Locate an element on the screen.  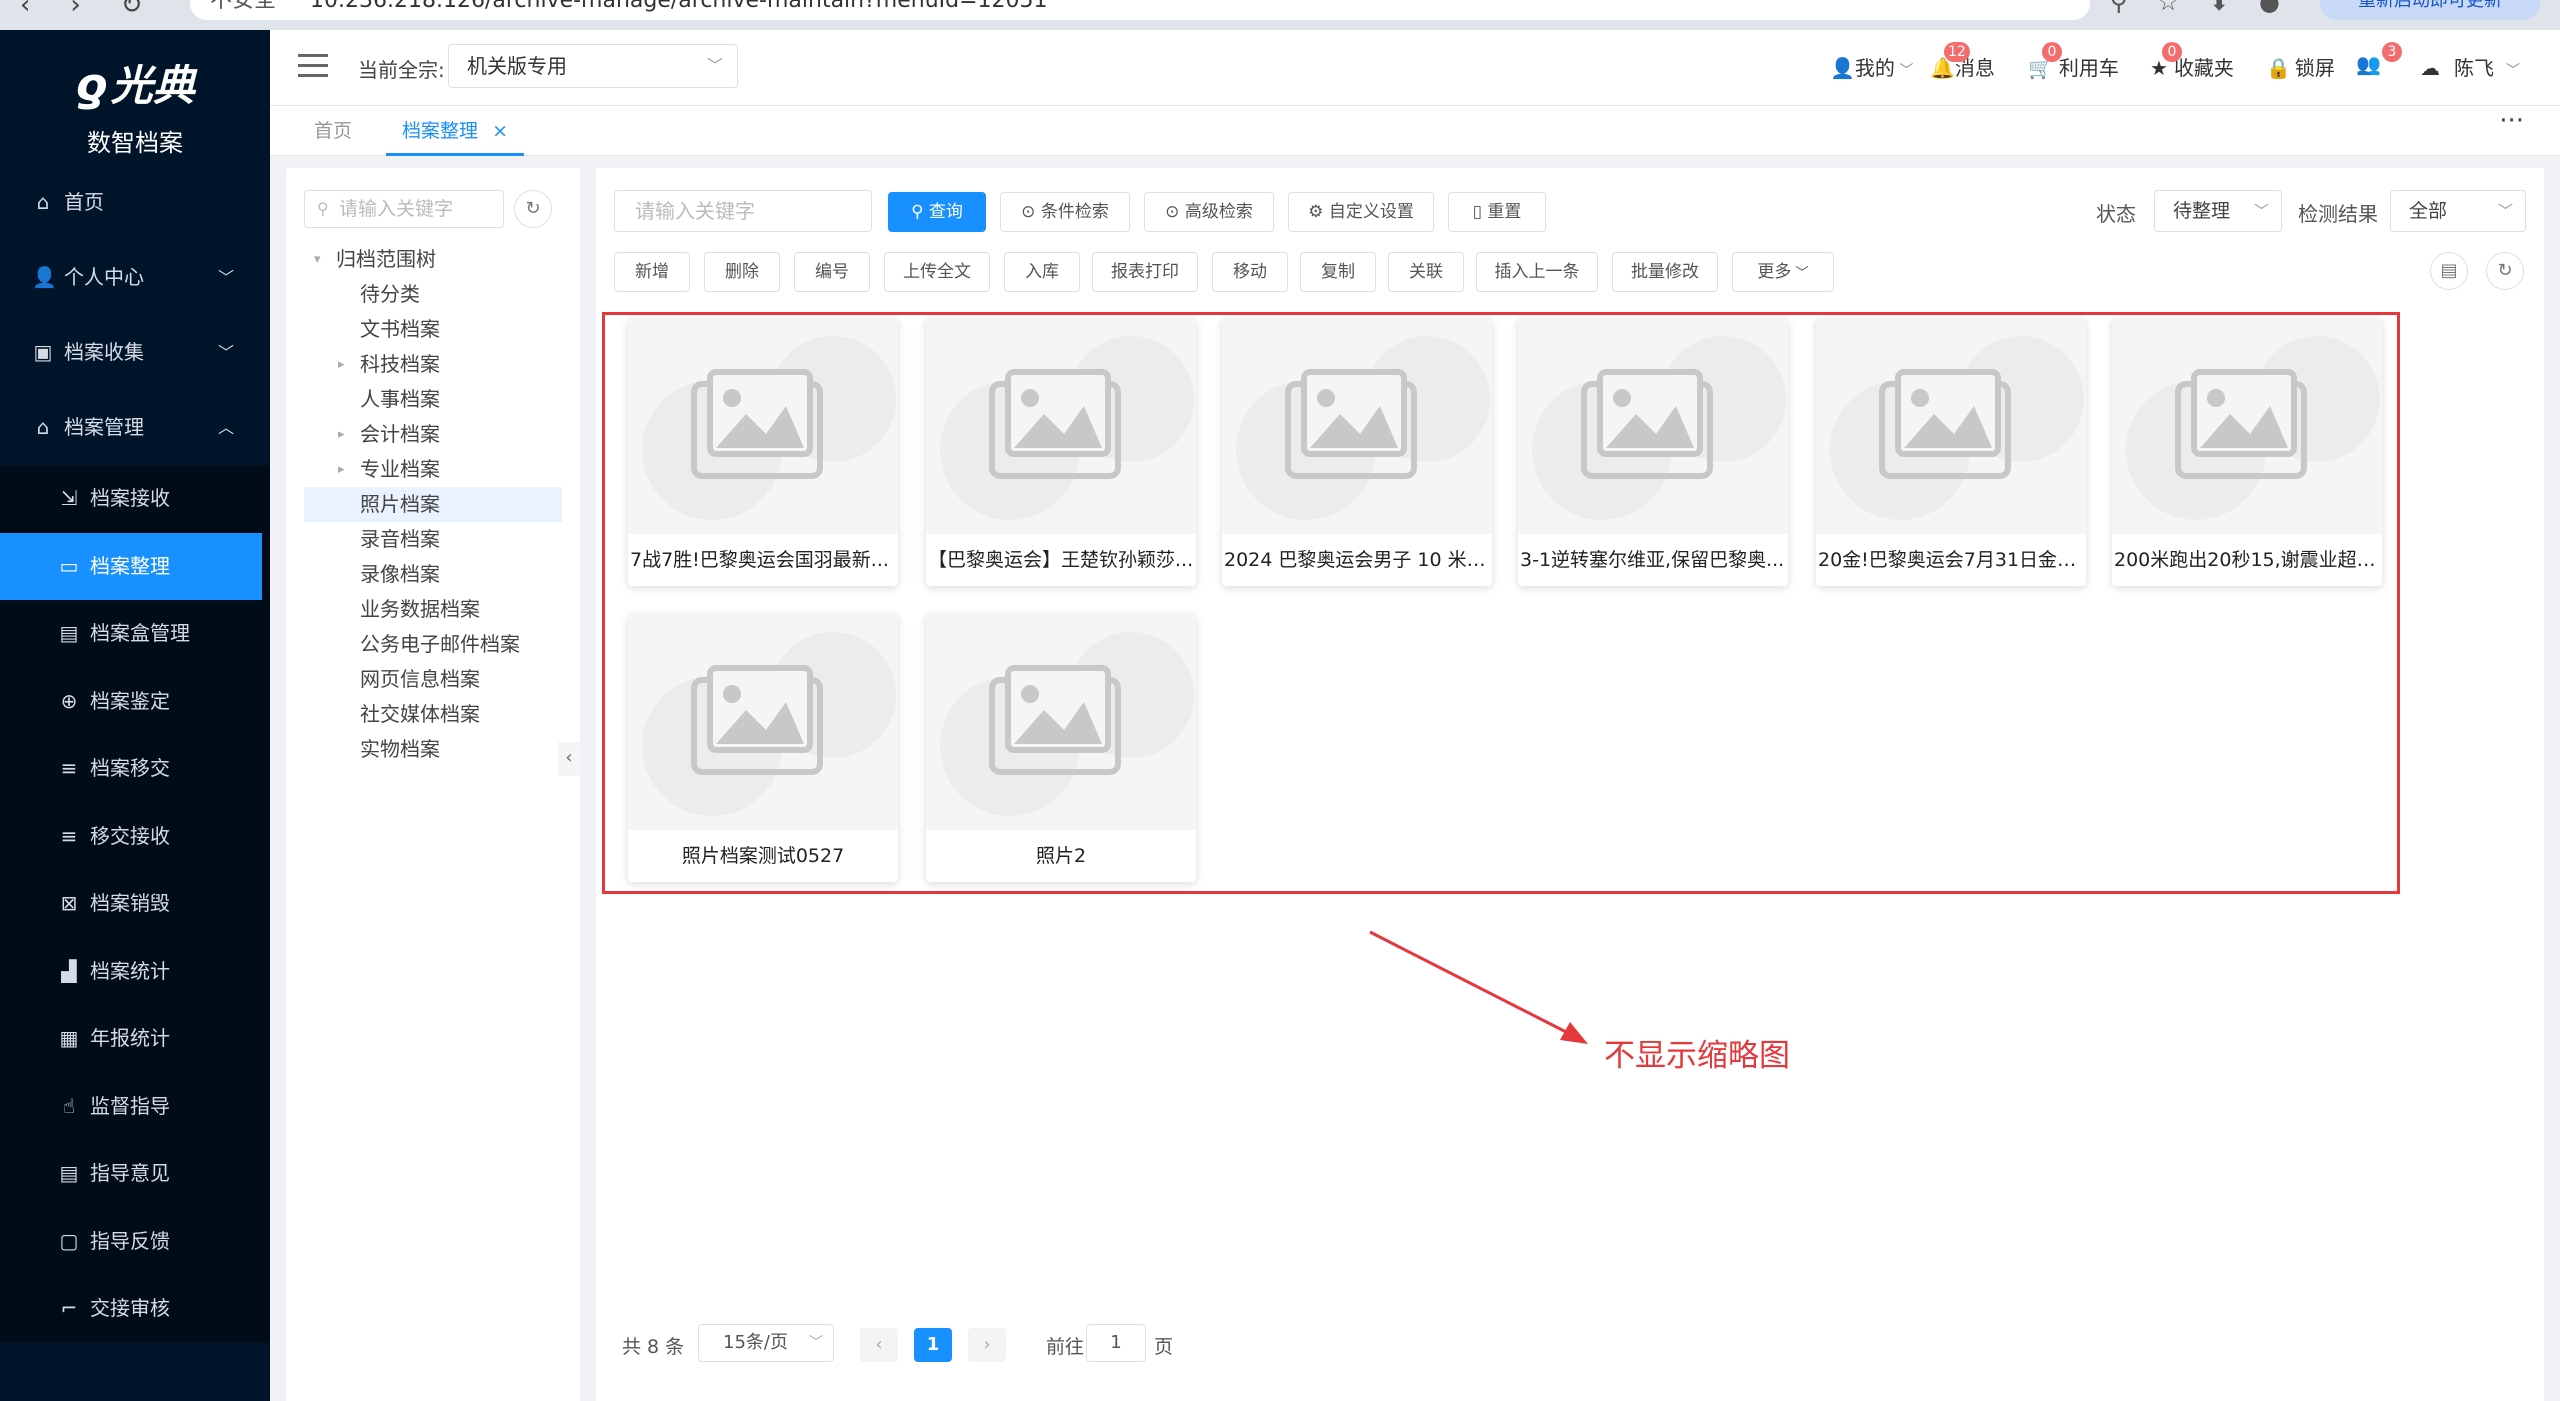
sidebar-item-supervise: ☝ 监督指导 is located at coordinates (135, 1107).